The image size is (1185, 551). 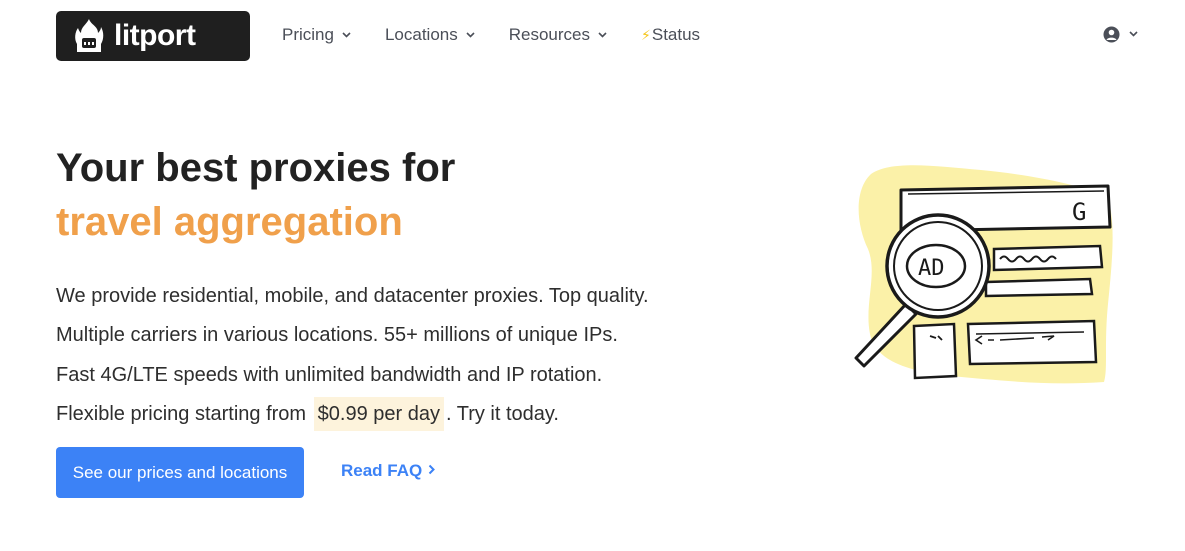 What do you see at coordinates (1079, 212) in the screenshot?
I see `search-letter-g: G` at bounding box center [1079, 212].